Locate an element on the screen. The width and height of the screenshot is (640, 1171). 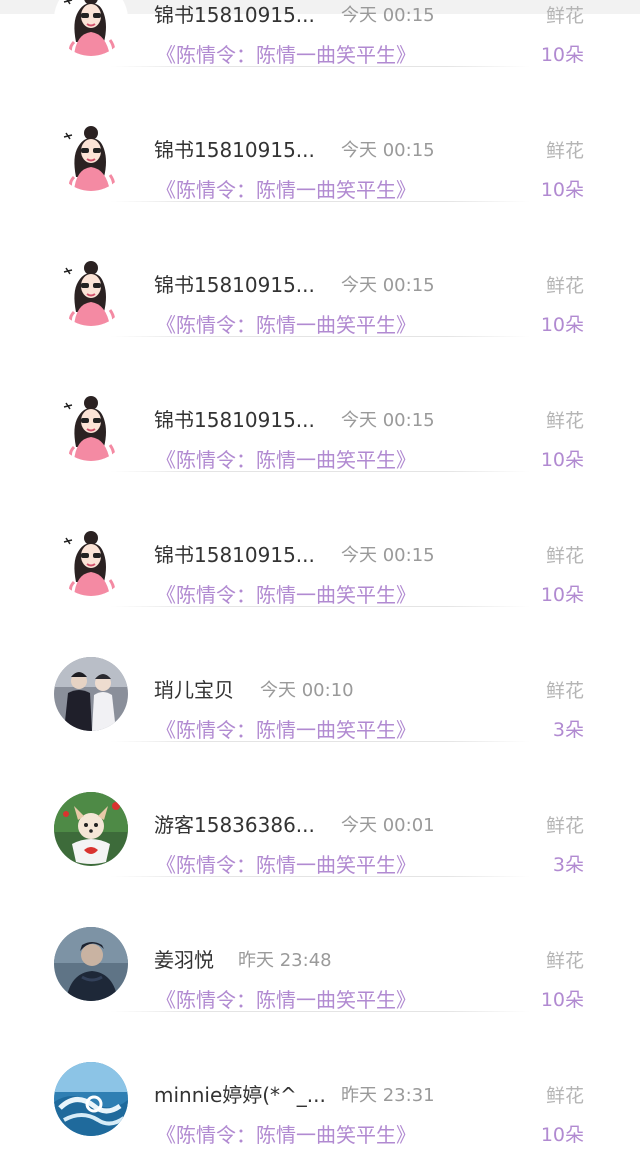
man-portrait-avatar is located at coordinates (91, 964).